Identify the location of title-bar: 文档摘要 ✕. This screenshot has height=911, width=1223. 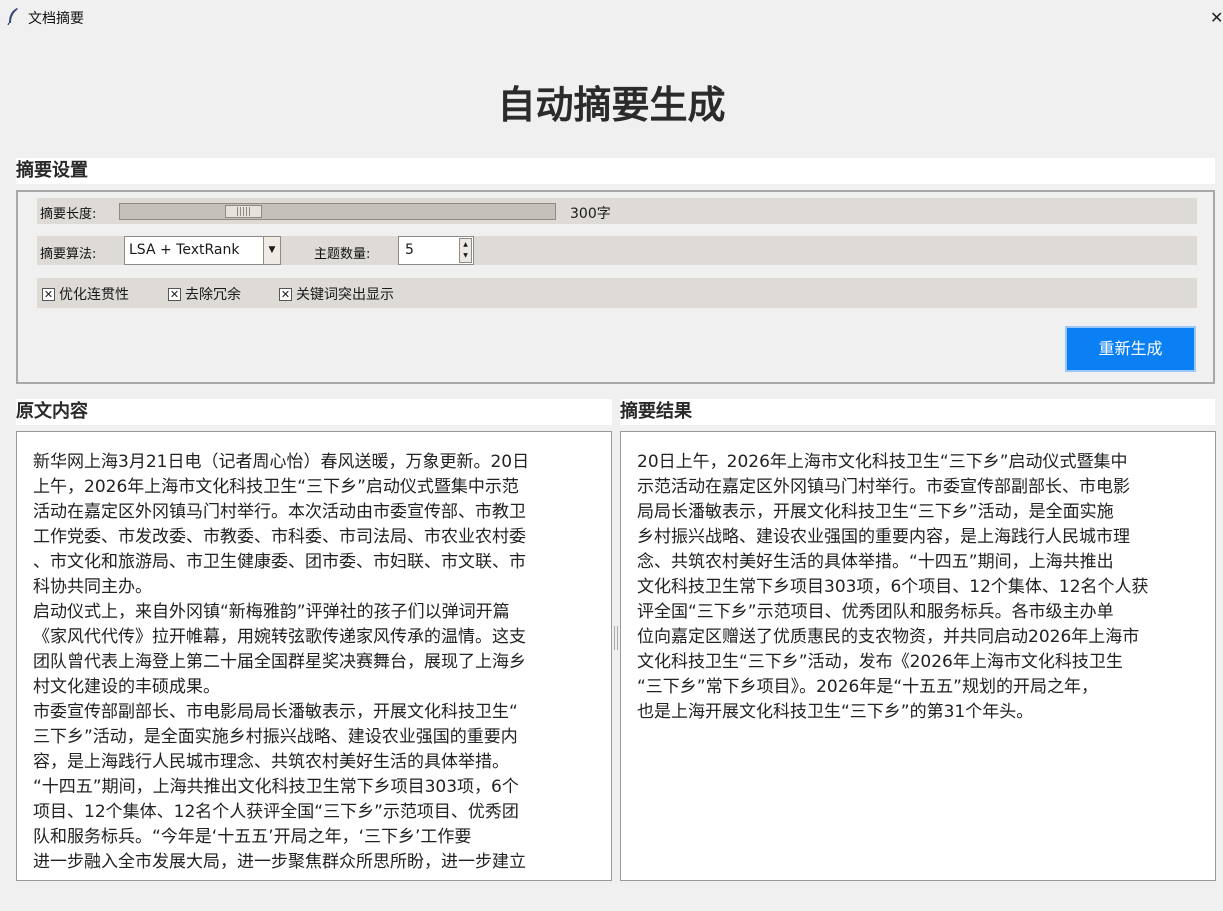
(611, 17).